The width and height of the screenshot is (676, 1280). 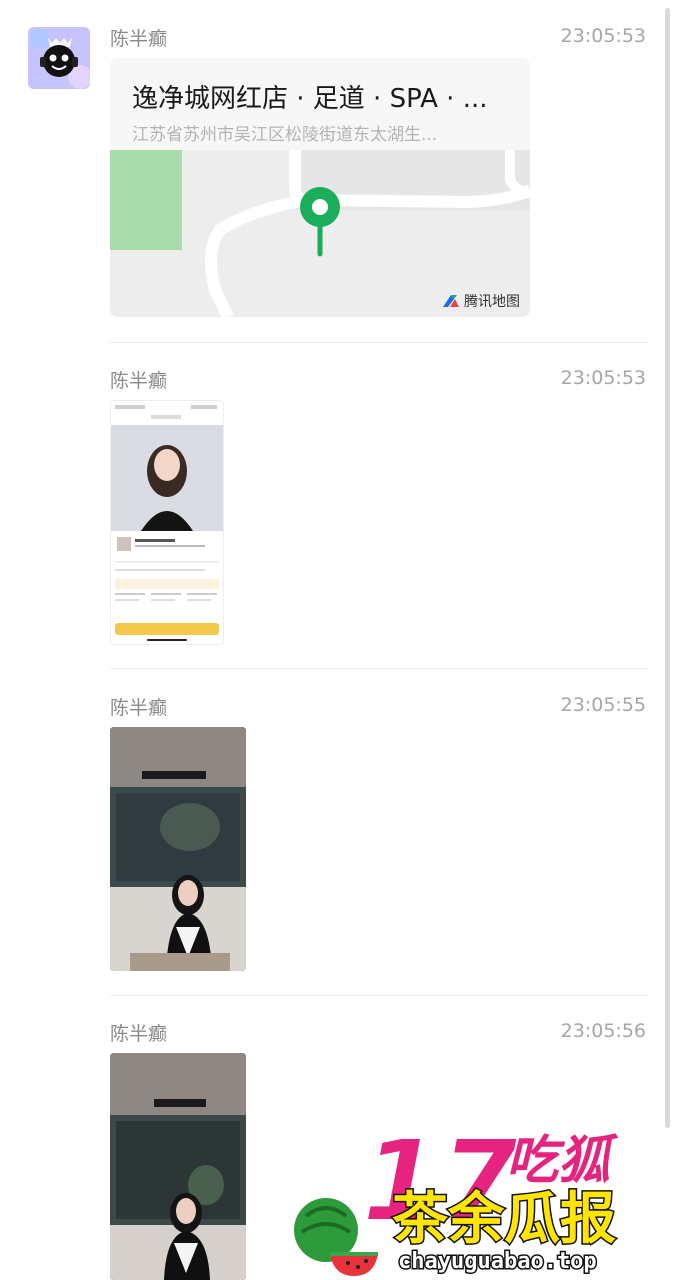 I want to click on avatar-character-icon, so click(x=59, y=58).